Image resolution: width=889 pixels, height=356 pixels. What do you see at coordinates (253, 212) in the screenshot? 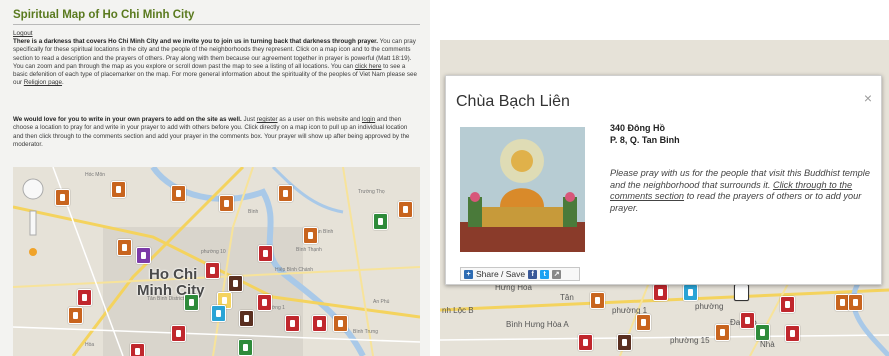
I see `map-label: Bình` at bounding box center [253, 212].